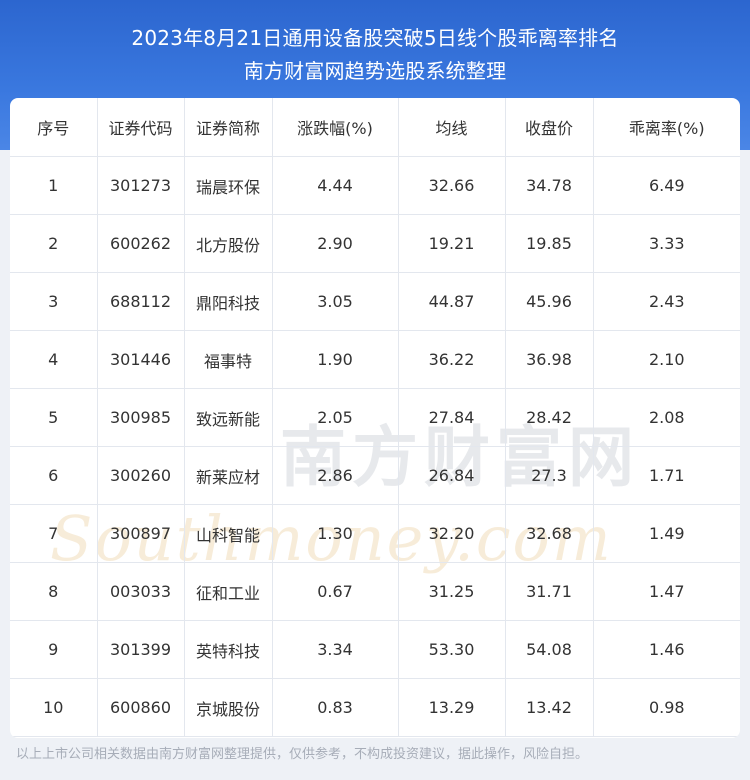 This screenshot has height=780, width=750. Describe the element at coordinates (228, 649) in the screenshot. I see `cell-name: 英特科技` at that location.